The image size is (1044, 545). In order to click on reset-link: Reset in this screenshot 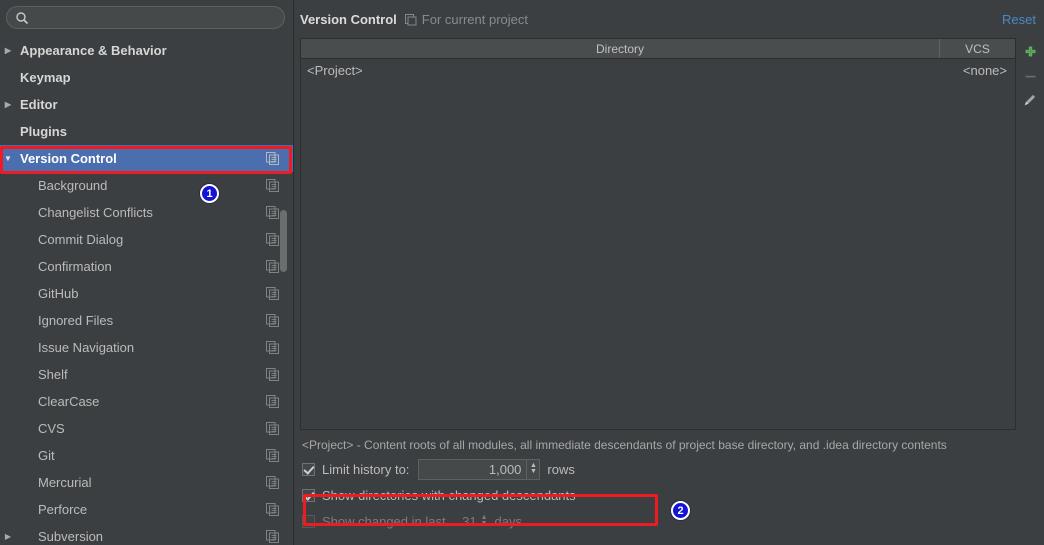, I will do `click(1019, 19)`.